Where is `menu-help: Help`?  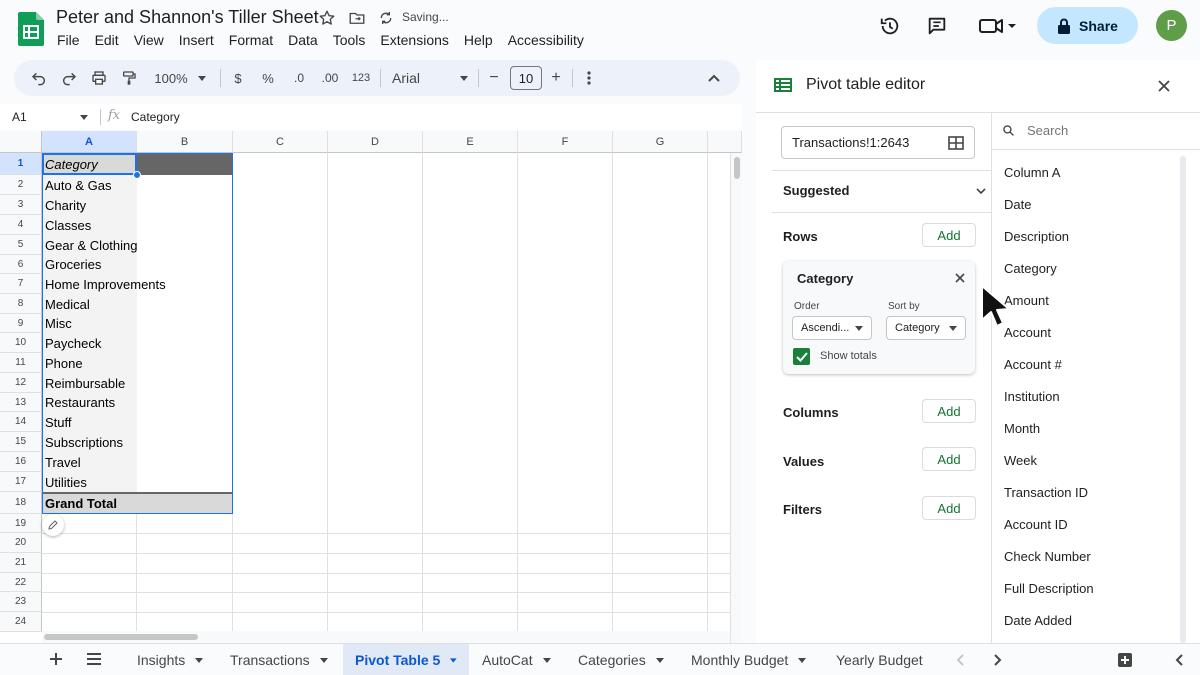 menu-help: Help is located at coordinates (478, 40).